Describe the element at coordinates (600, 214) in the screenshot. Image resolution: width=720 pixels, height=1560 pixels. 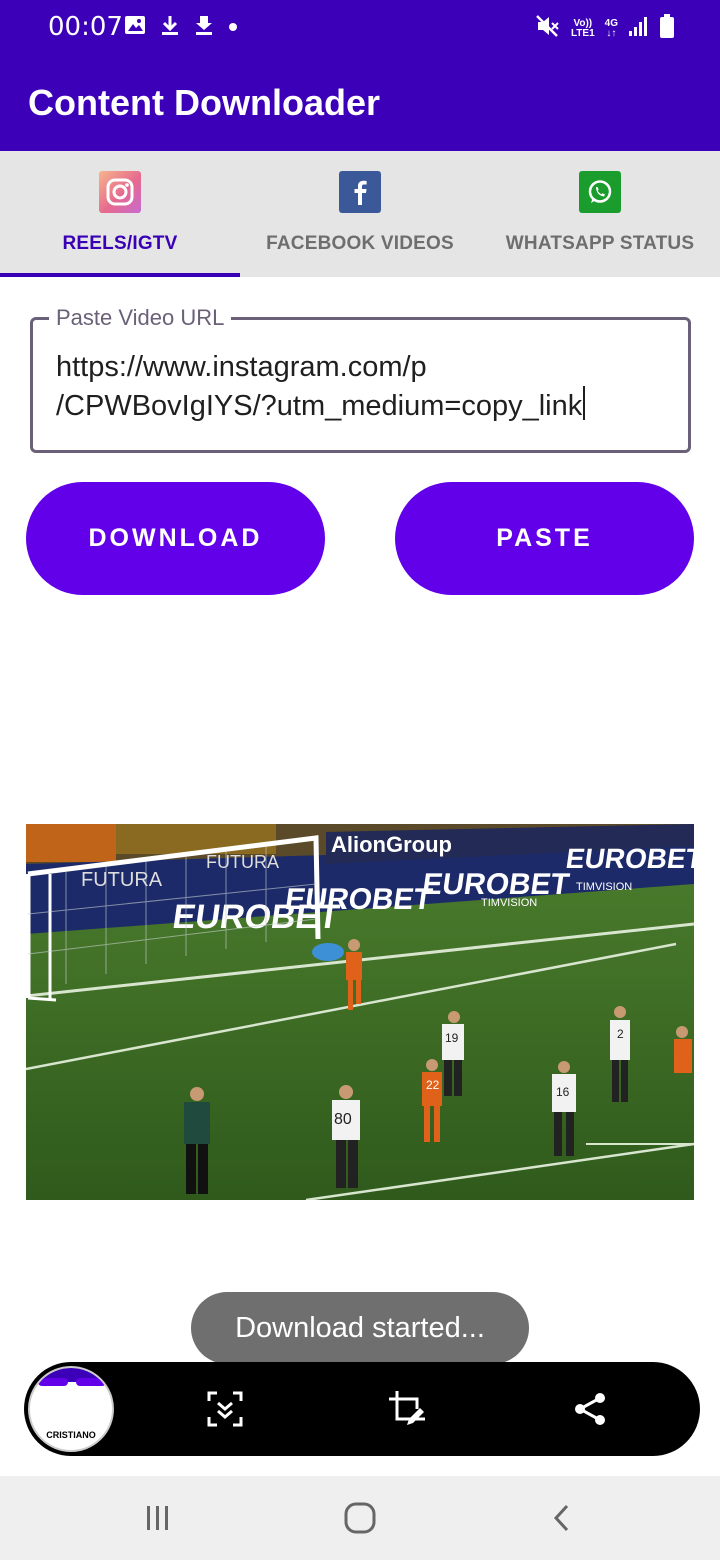
I see `tab-whatsapp-status: WHATSAPP STATUS` at that location.